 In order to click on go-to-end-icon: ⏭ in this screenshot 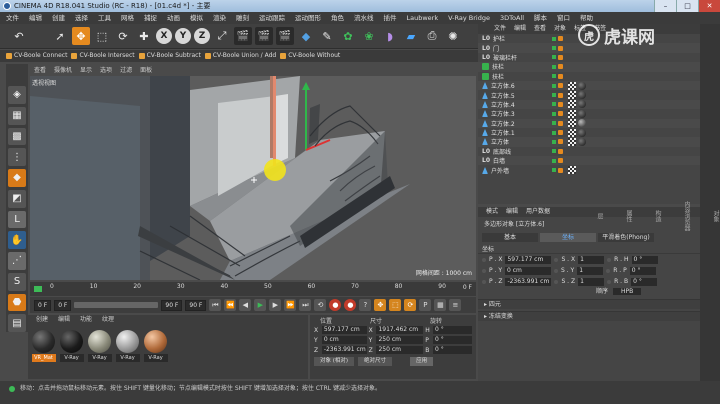, I will do `click(305, 305)`.